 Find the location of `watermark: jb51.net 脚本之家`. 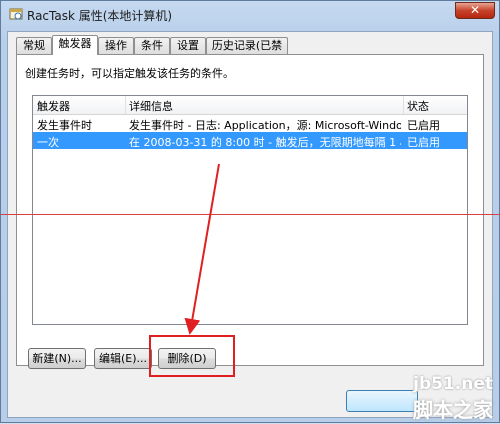

watermark: jb51.net 脚本之家 is located at coordinates (432, 398).